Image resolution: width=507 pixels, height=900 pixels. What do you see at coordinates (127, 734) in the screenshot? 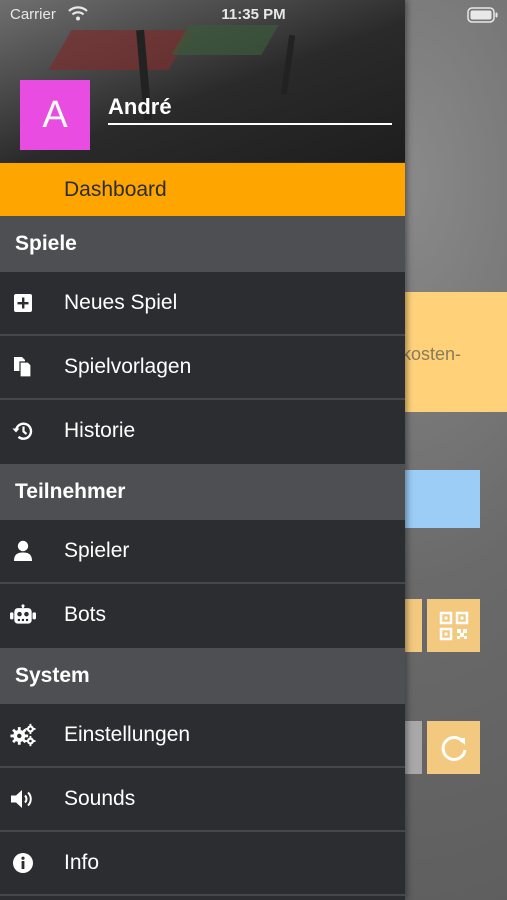
I see `menu-item-label: Einstellungen` at bounding box center [127, 734].